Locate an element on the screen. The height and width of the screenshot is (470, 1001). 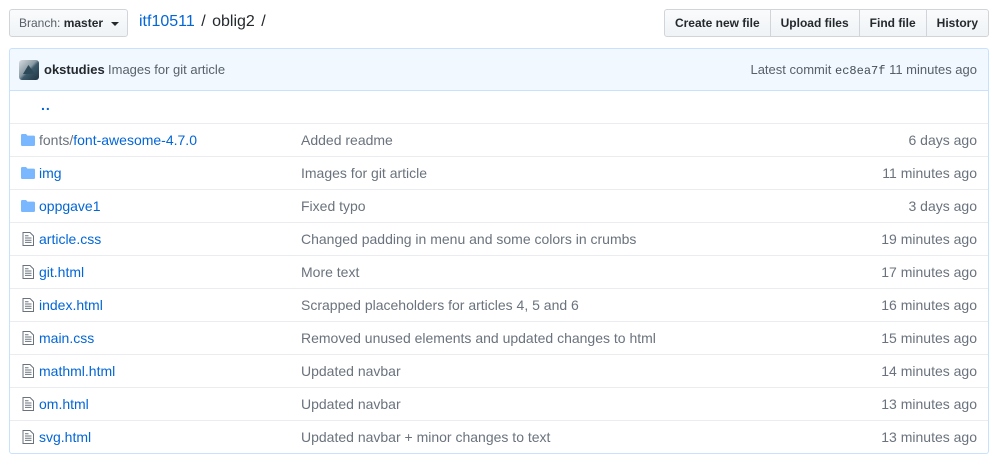
file-name: main.css is located at coordinates (66, 338).